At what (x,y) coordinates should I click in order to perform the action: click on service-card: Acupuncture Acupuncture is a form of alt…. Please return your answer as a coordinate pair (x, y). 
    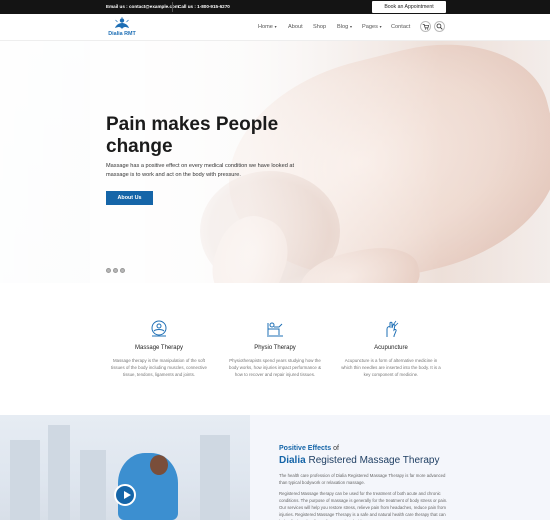
    Looking at the image, I should click on (391, 348).